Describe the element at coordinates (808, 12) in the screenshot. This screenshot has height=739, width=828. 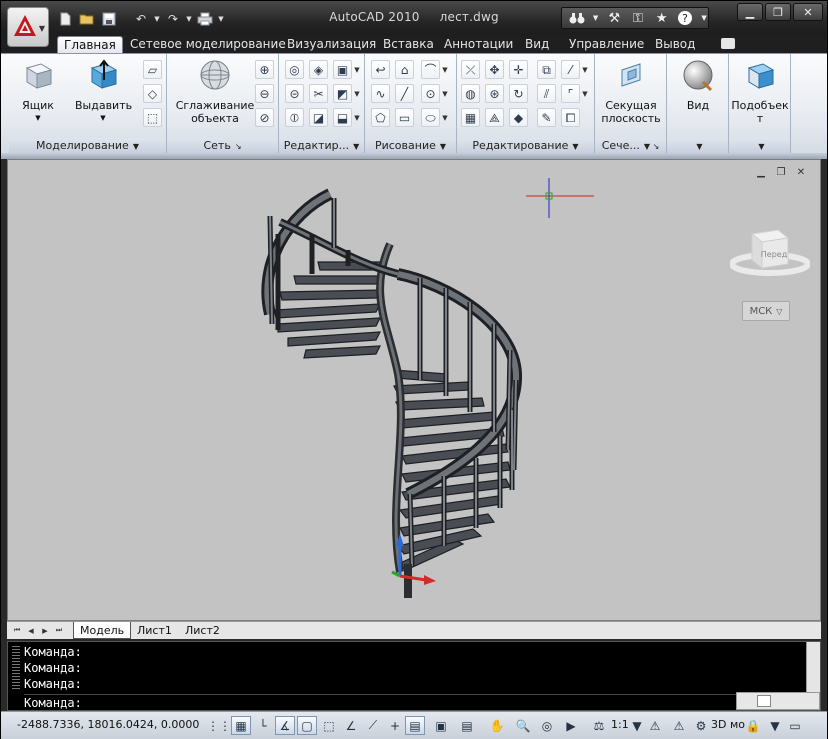
I see `close-icon: ✕` at that location.